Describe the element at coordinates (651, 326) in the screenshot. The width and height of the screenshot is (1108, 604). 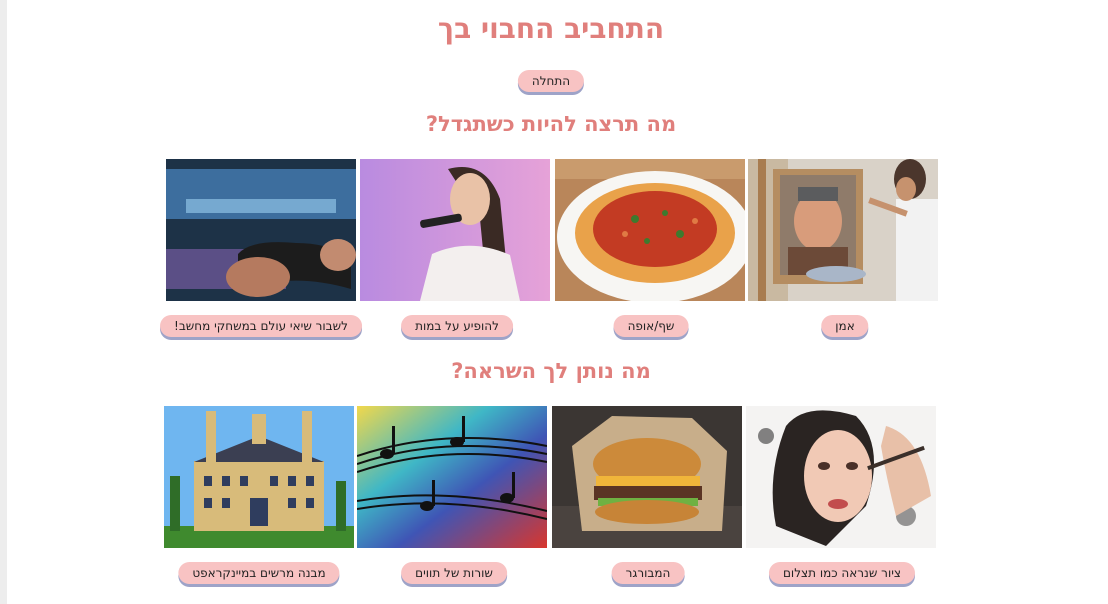
I see `option-button-chef: שף/אופה` at that location.